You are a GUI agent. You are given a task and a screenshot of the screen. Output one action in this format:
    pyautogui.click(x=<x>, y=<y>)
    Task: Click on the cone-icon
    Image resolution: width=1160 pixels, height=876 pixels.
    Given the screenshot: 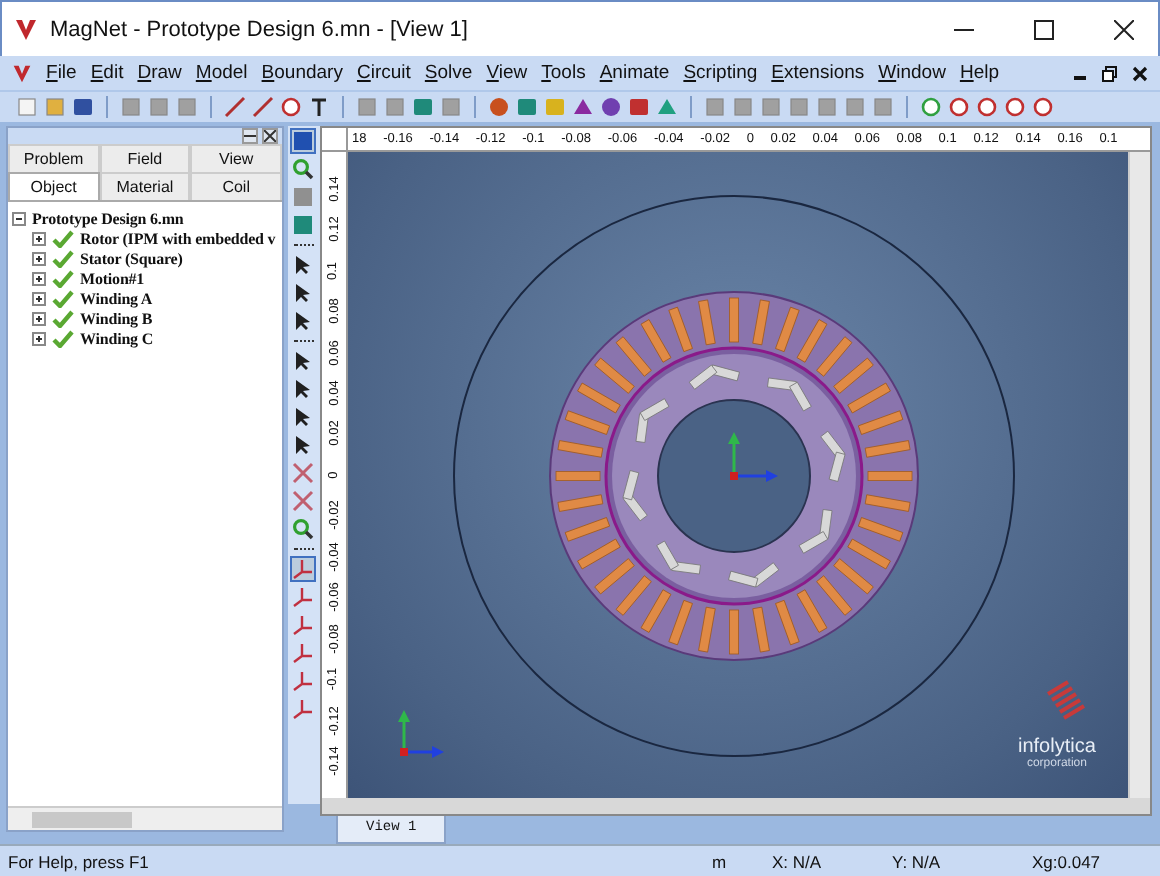 What is the action you would take?
    pyautogui.click(x=583, y=107)
    